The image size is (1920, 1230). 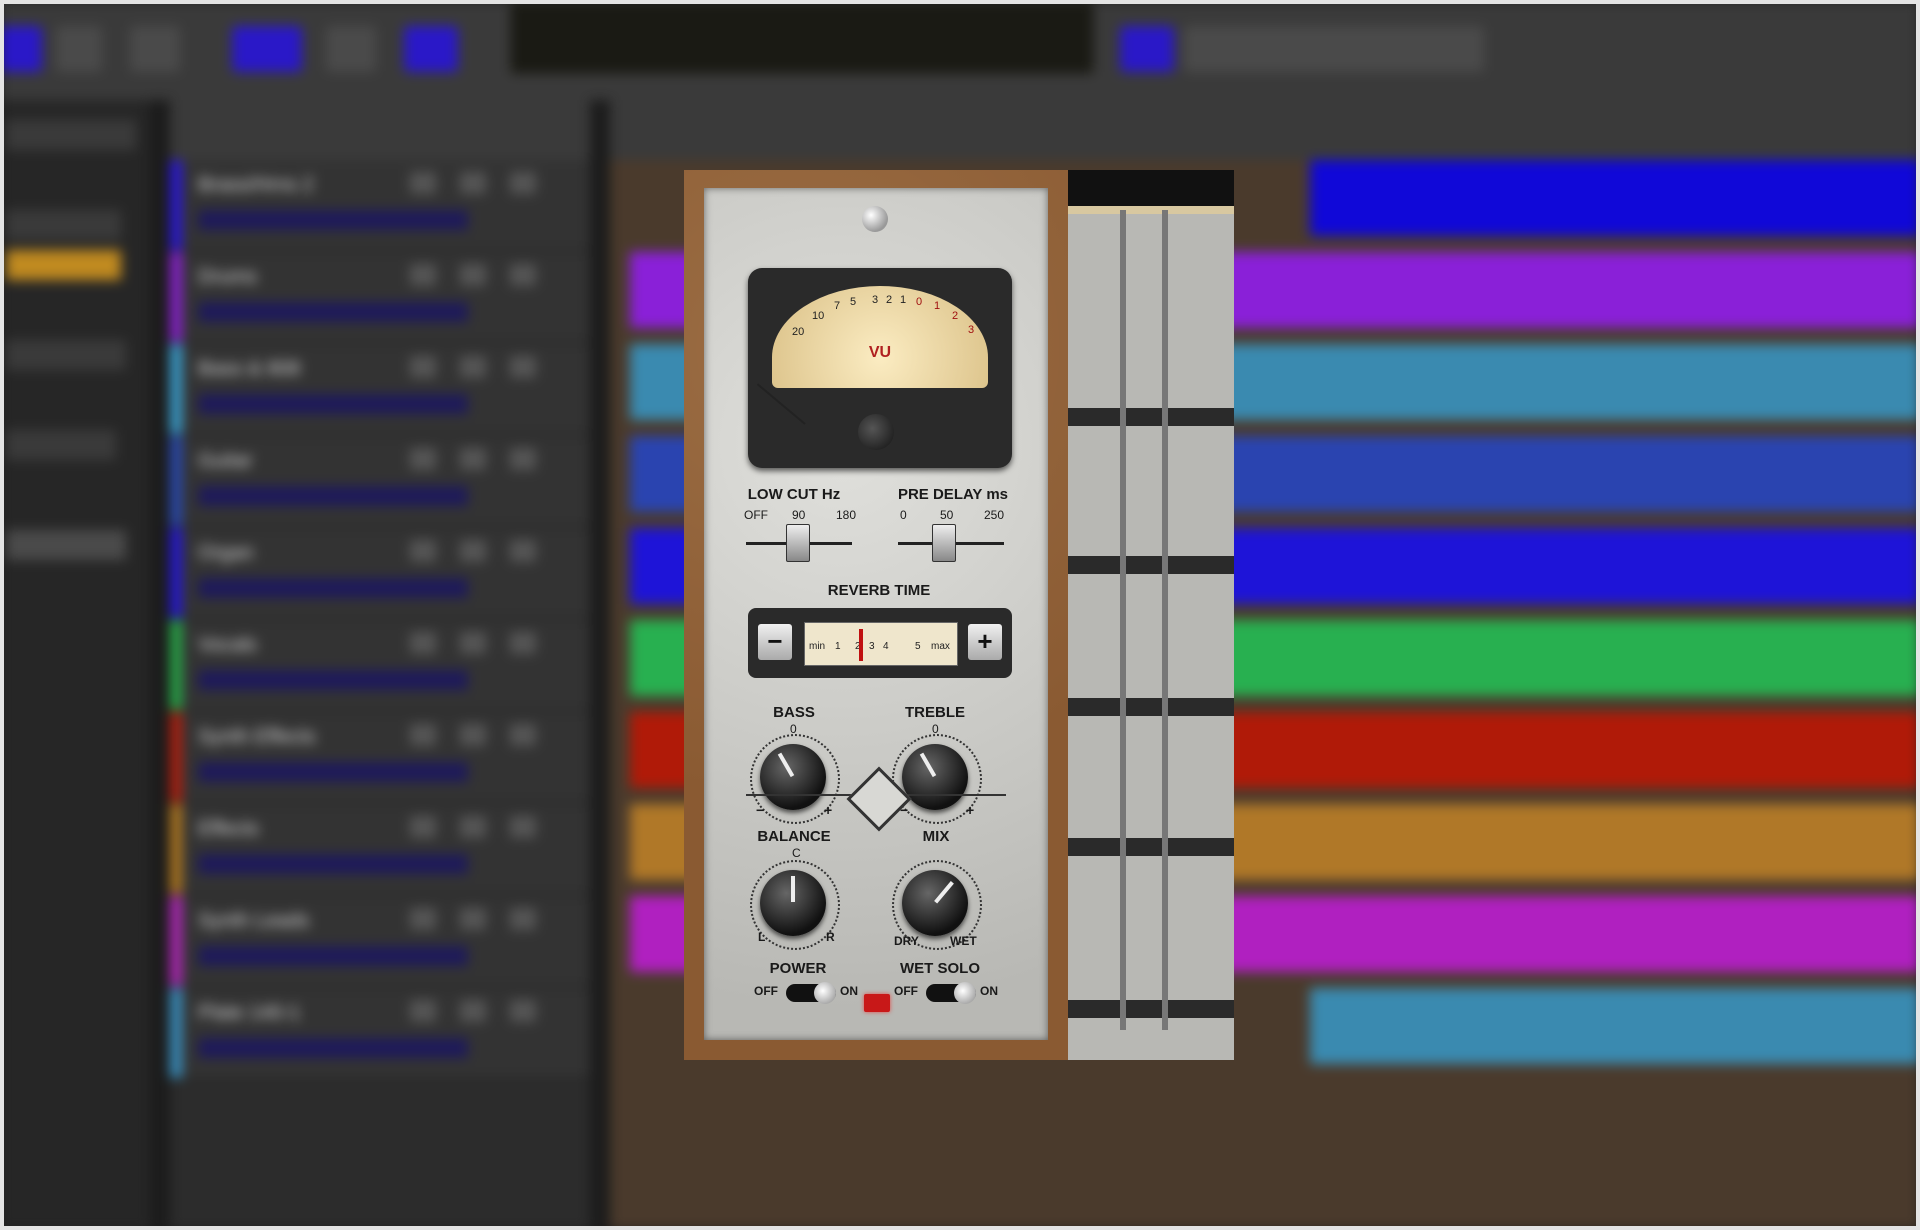 What do you see at coordinates (861, 645) in the screenshot?
I see `reverb-time-indicator` at bounding box center [861, 645].